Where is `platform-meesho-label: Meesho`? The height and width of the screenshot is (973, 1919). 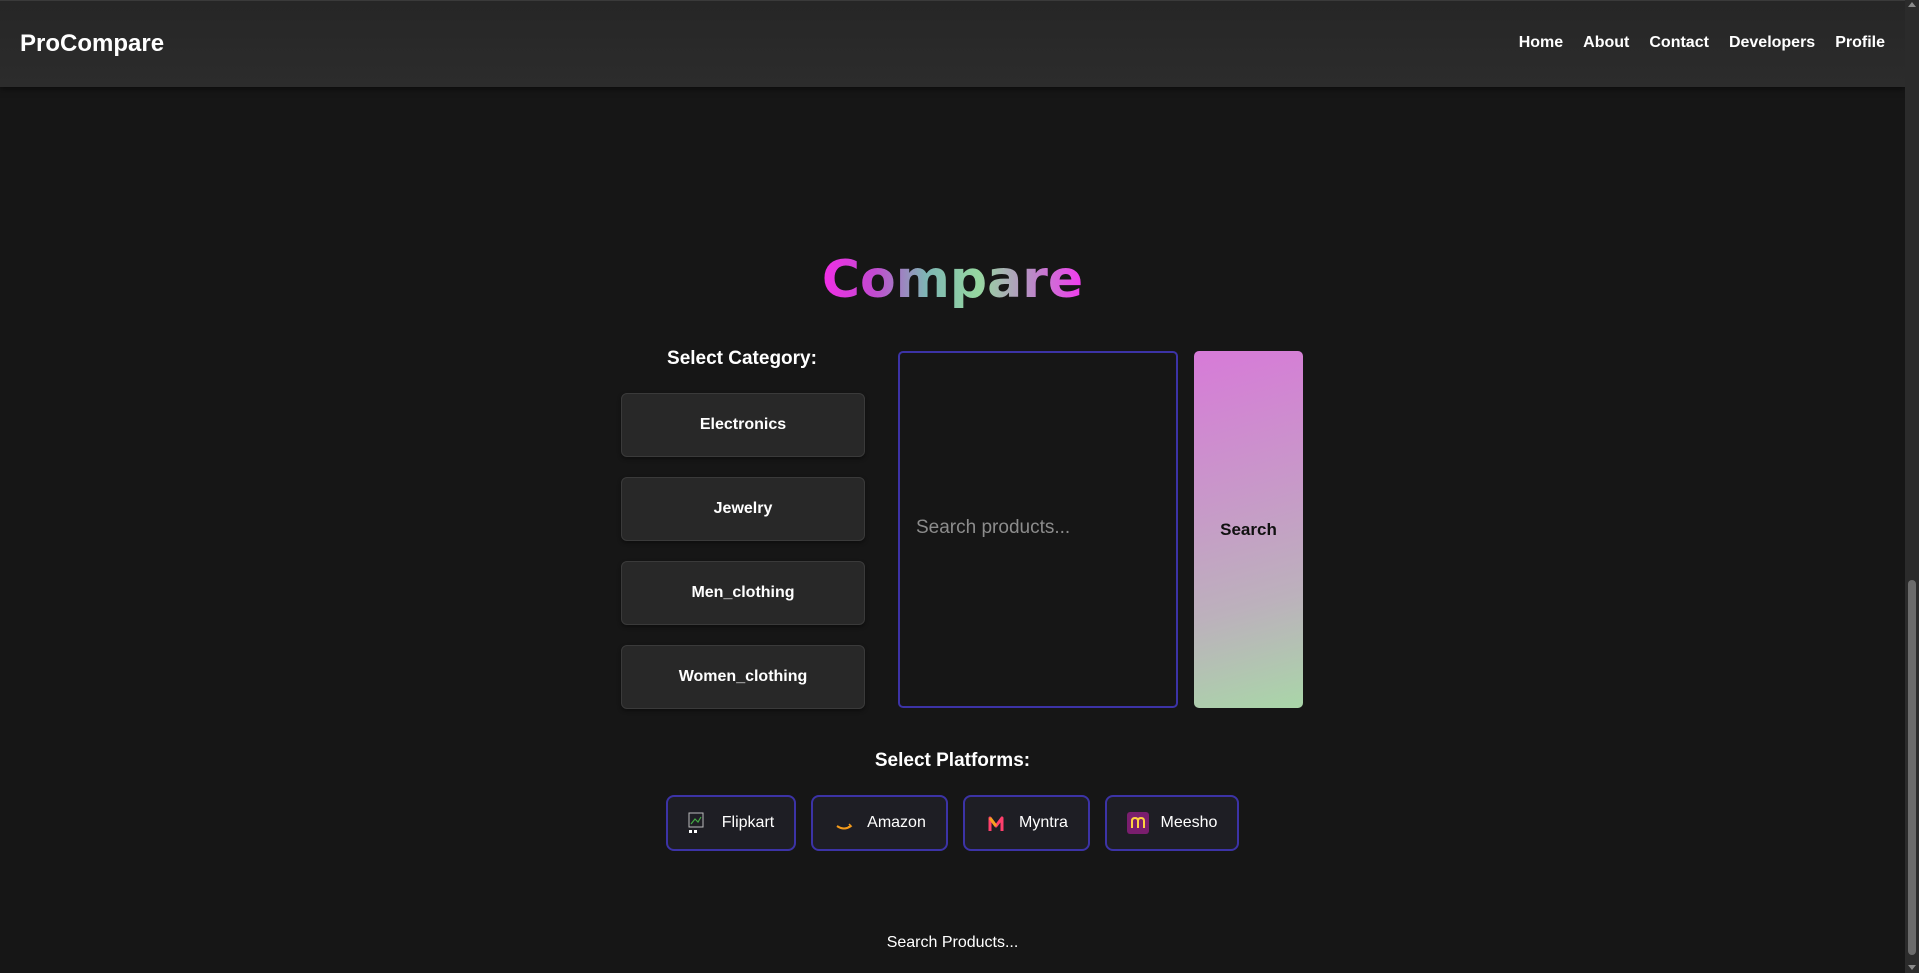
platform-meesho-label: Meesho is located at coordinates (1189, 822).